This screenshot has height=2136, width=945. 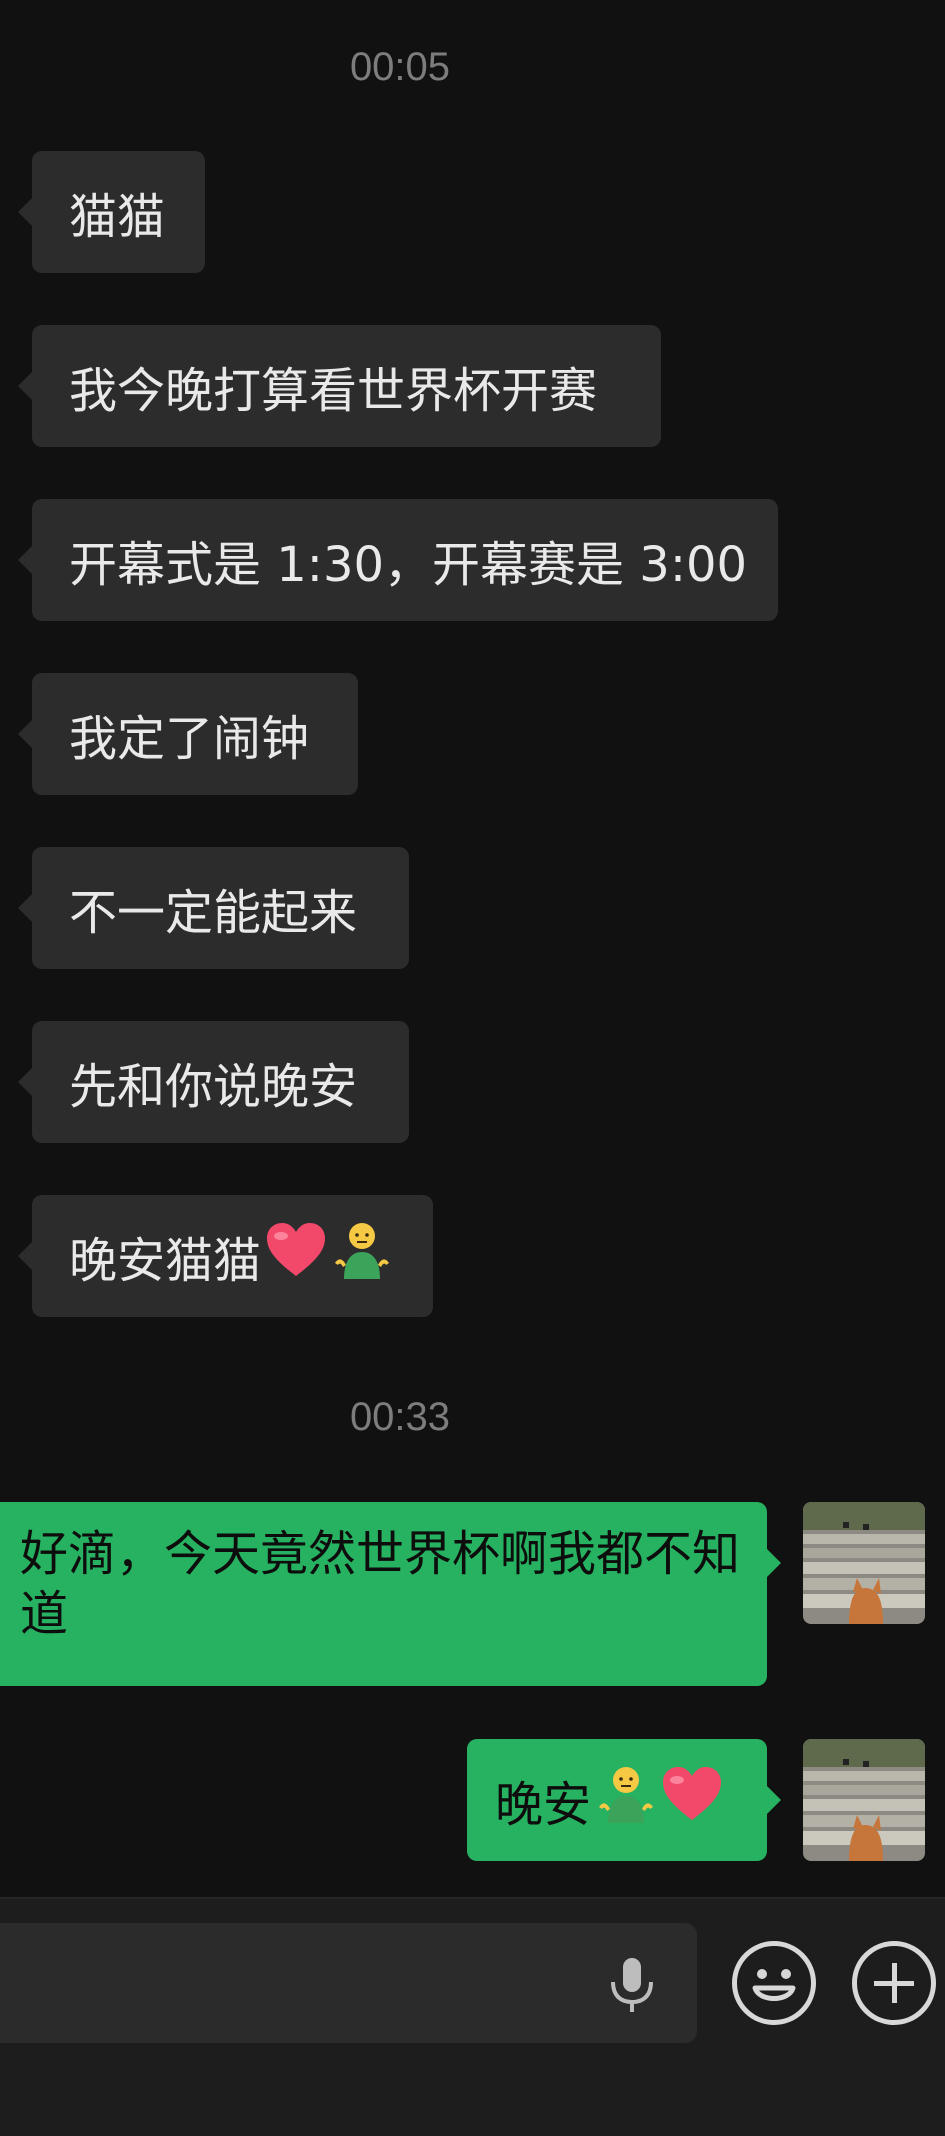 I want to click on message-incoming: 我今晚打算看世界杯开赛, so click(x=339, y=386).